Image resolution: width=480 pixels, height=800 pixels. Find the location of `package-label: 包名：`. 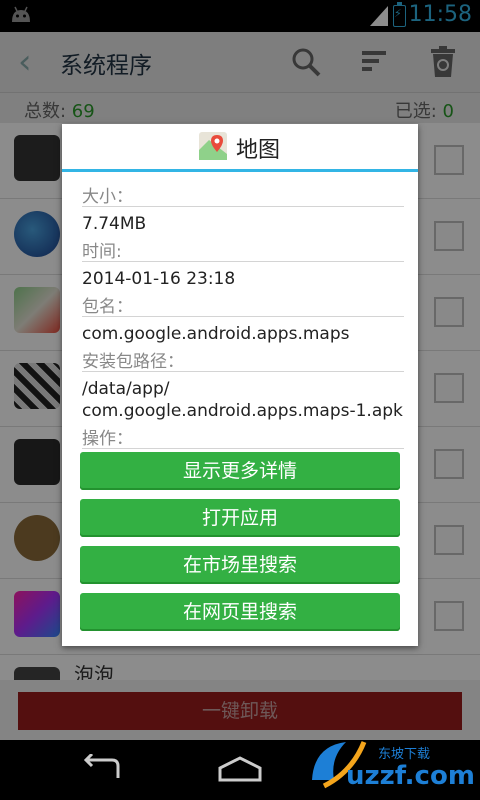

package-label: 包名： is located at coordinates (243, 304).